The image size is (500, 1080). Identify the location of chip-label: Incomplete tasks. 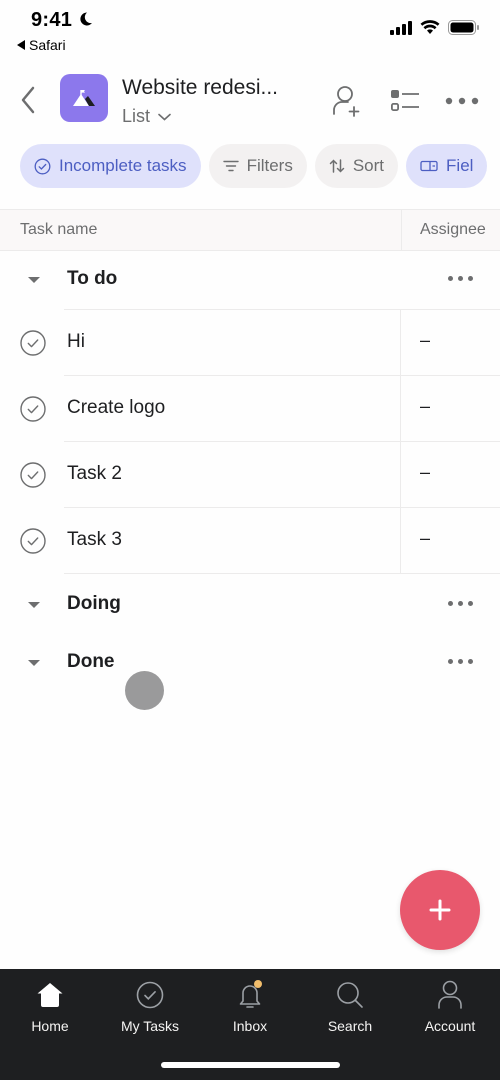
(123, 165).